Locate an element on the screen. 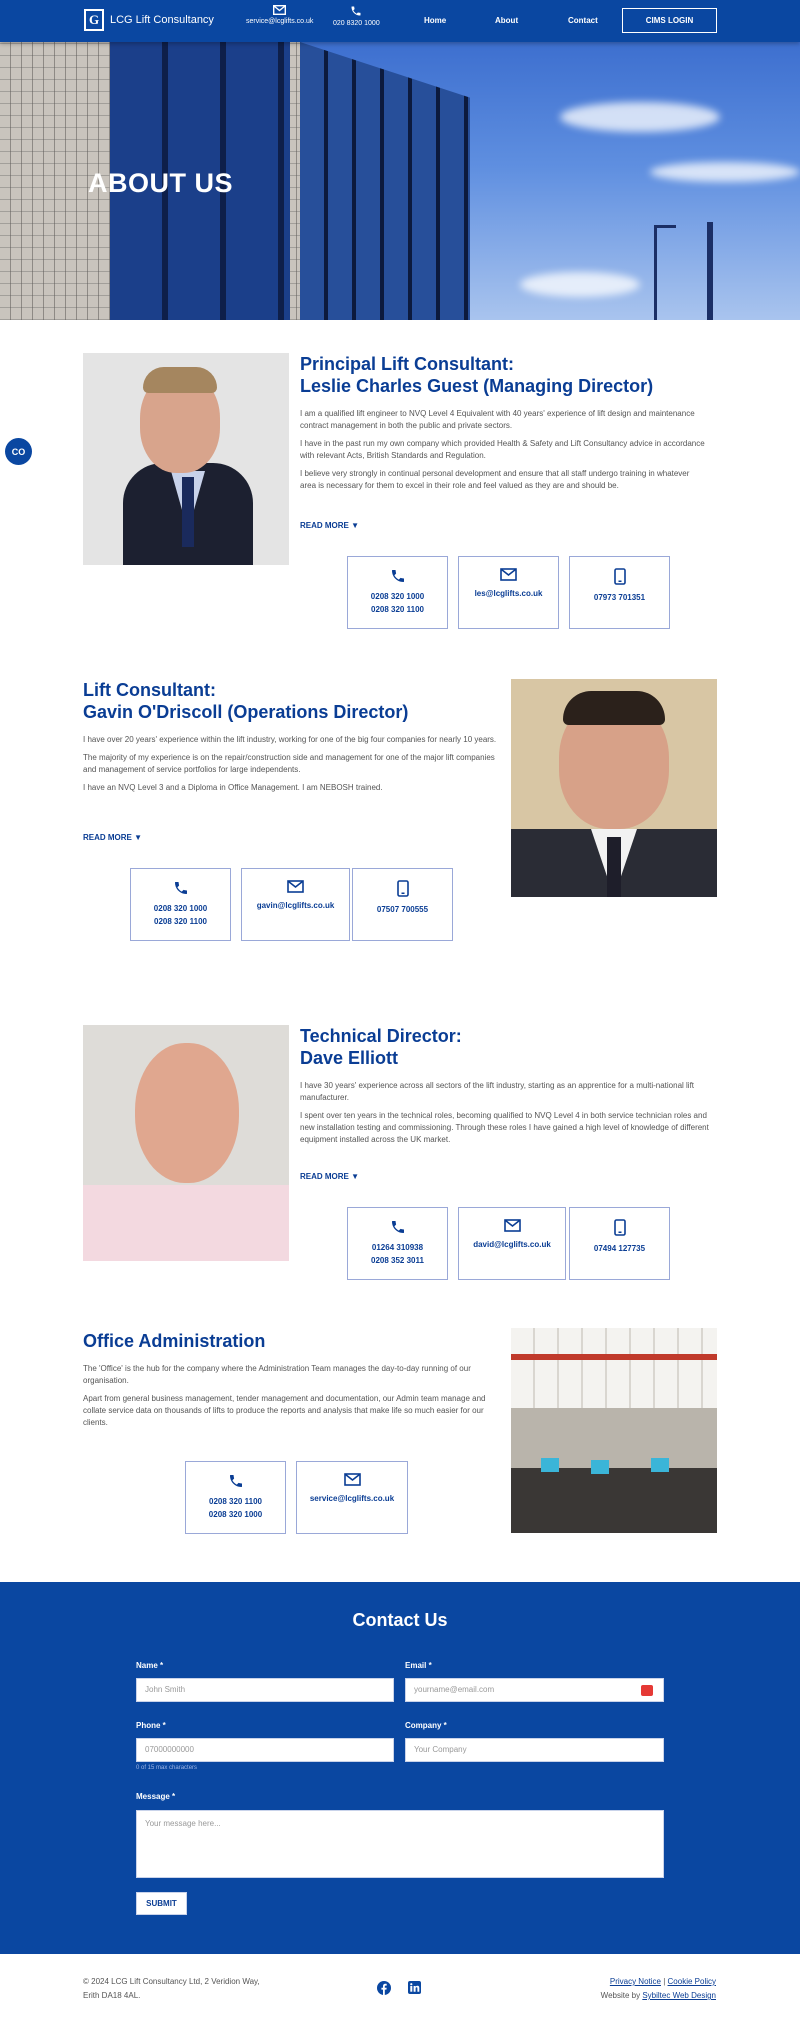 This screenshot has width=800, height=2024. hero-banner: ABOUT US is located at coordinates (400, 181).